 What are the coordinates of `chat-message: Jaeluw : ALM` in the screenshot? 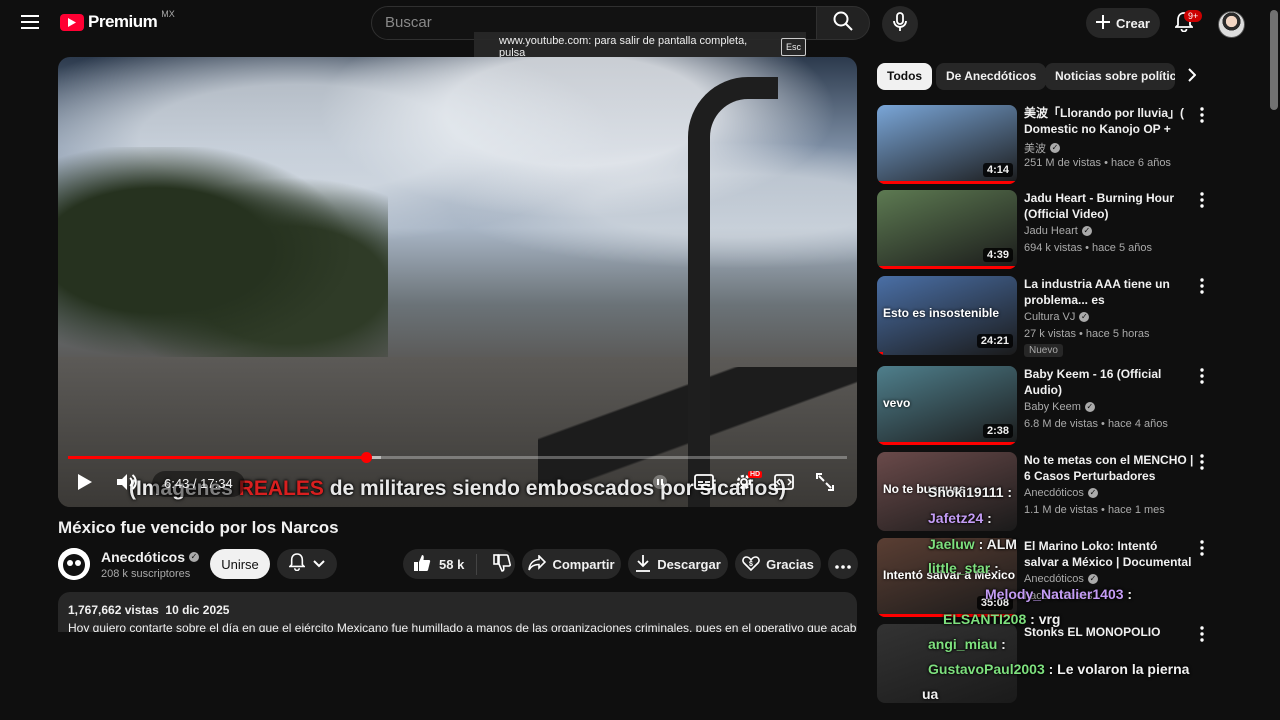 It's located at (972, 544).